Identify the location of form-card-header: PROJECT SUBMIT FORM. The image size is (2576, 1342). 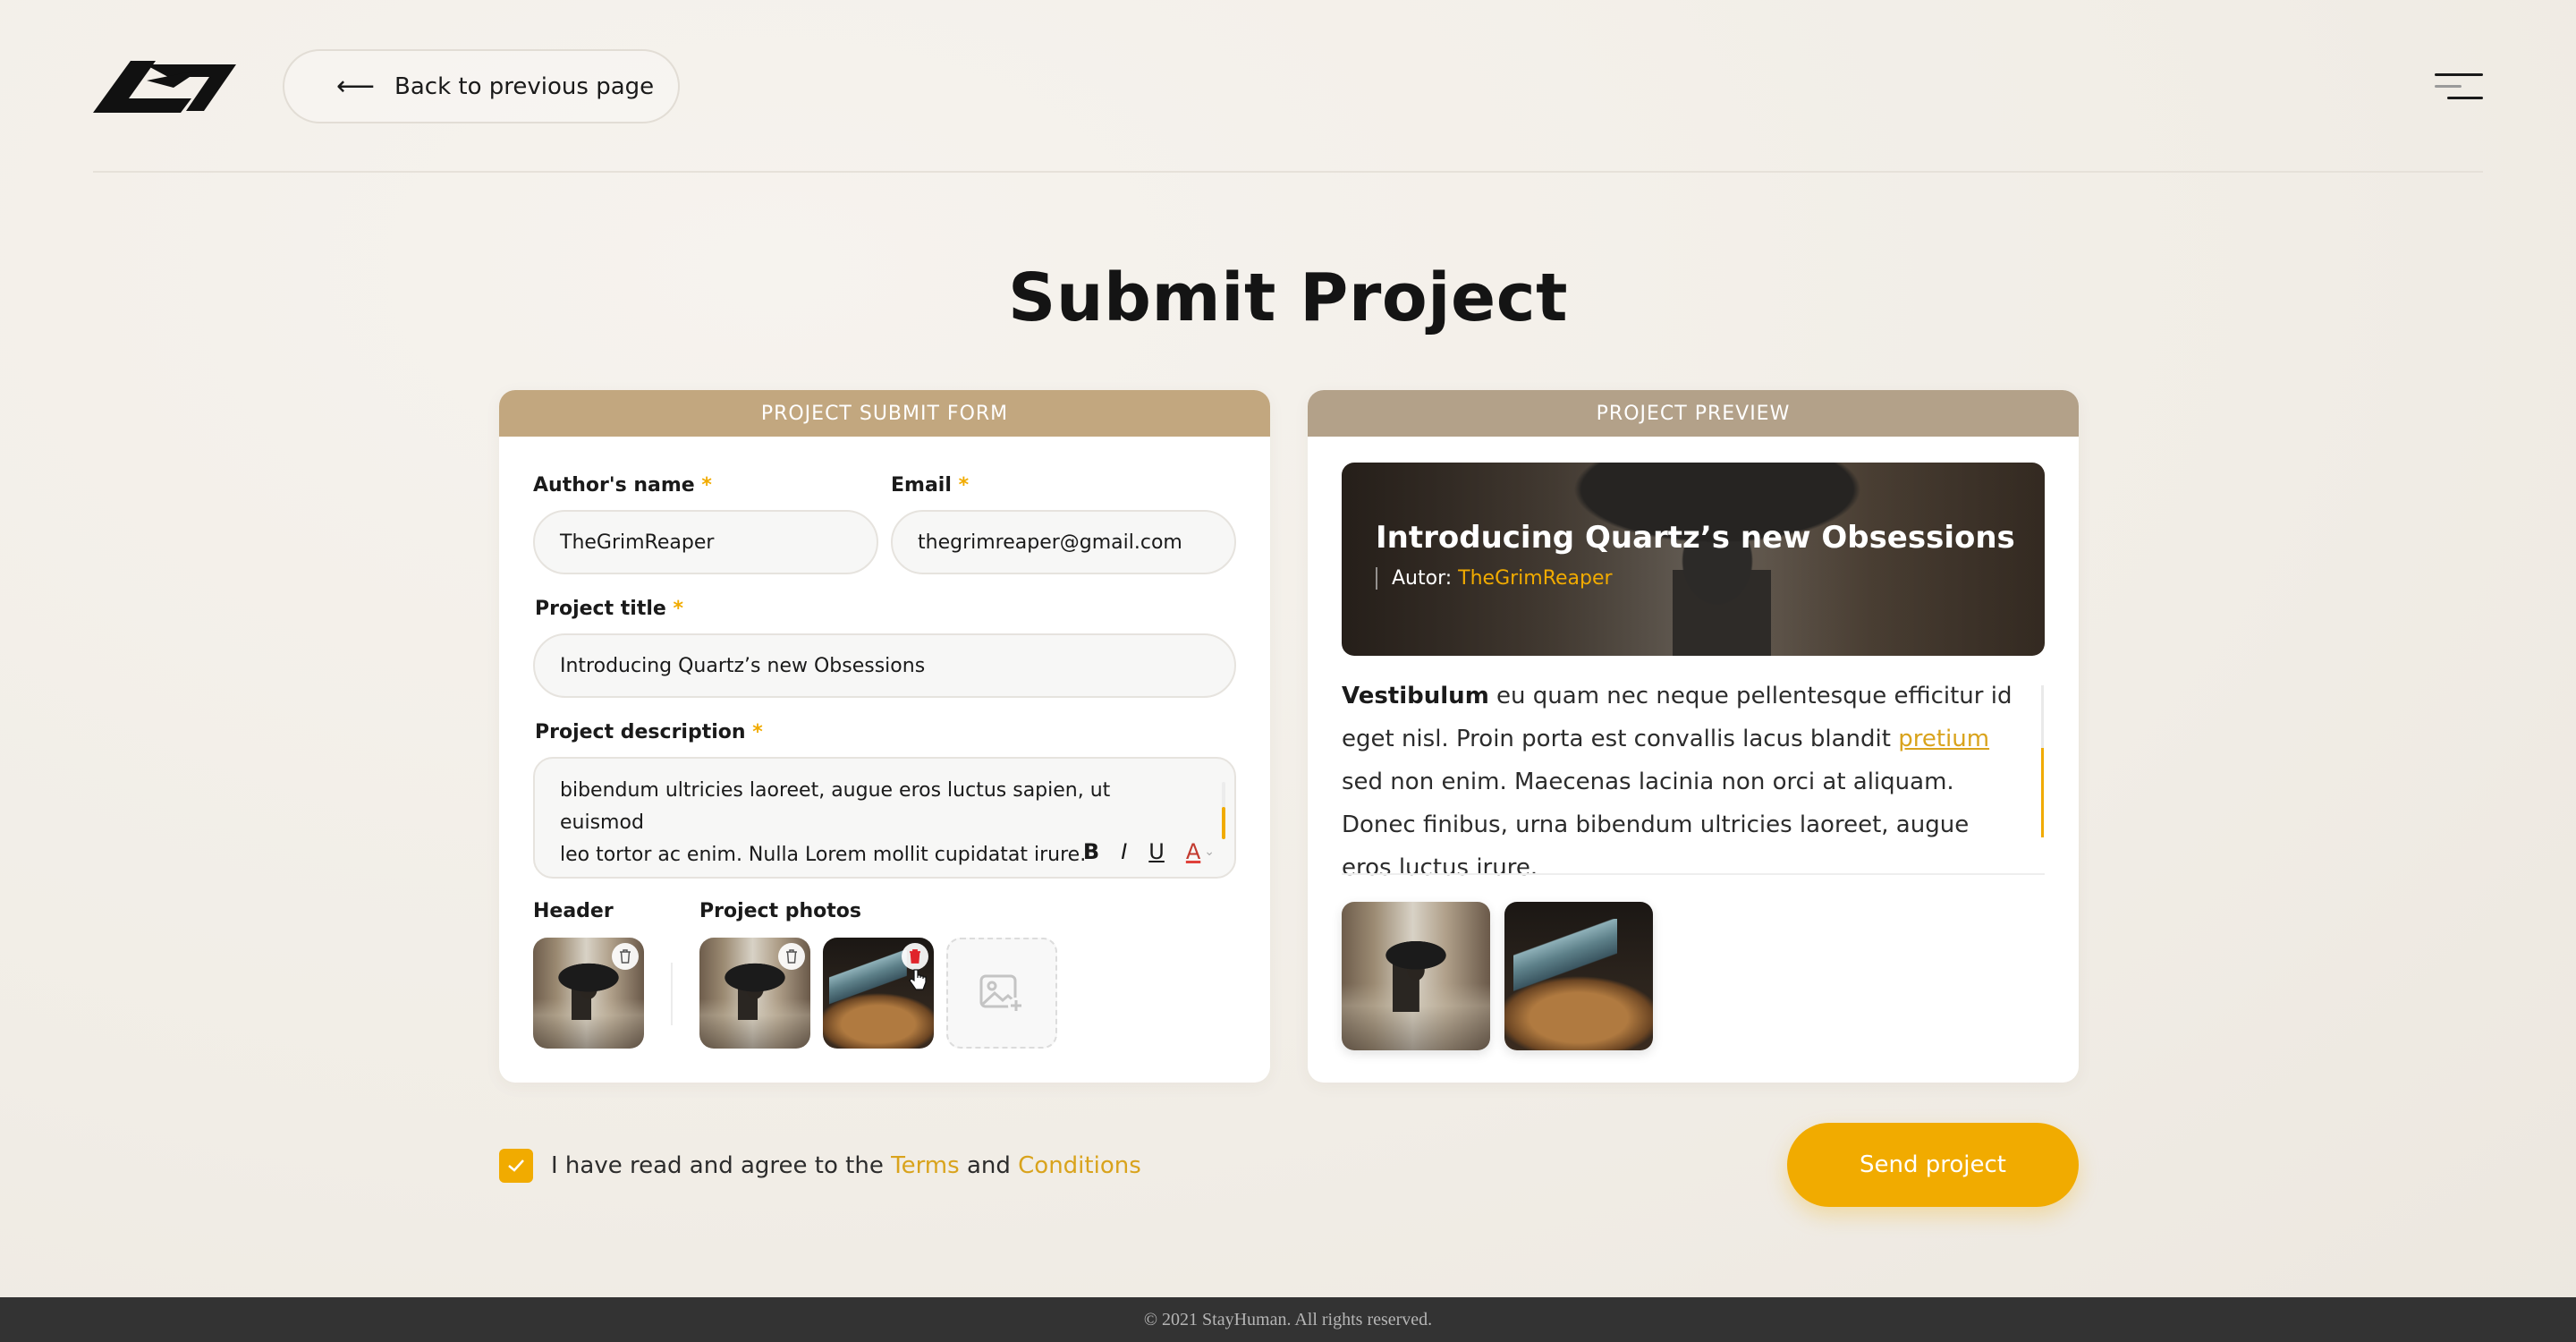
(884, 414).